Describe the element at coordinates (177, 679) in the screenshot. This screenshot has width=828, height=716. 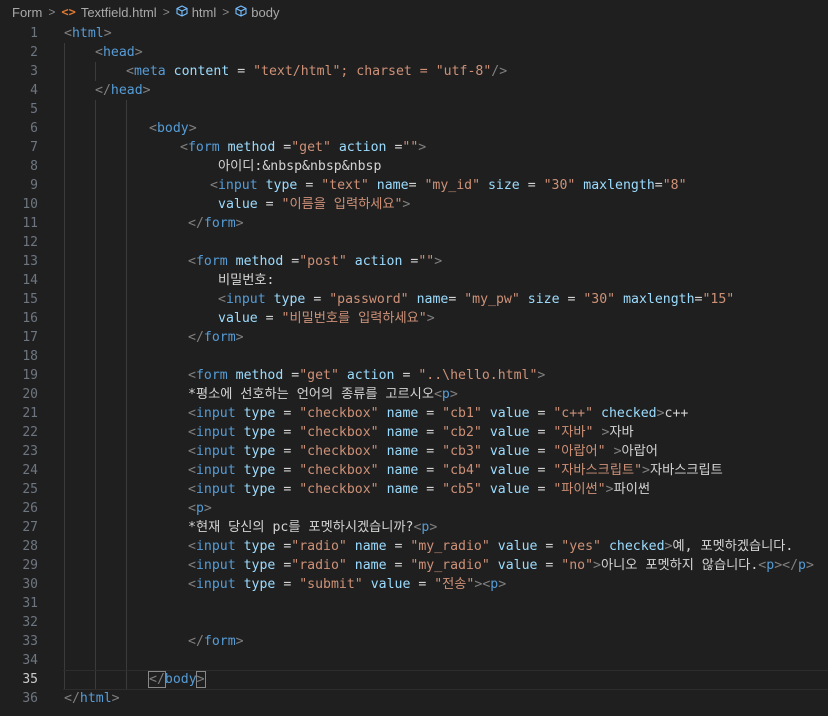
I see `code-text: </body>` at that location.